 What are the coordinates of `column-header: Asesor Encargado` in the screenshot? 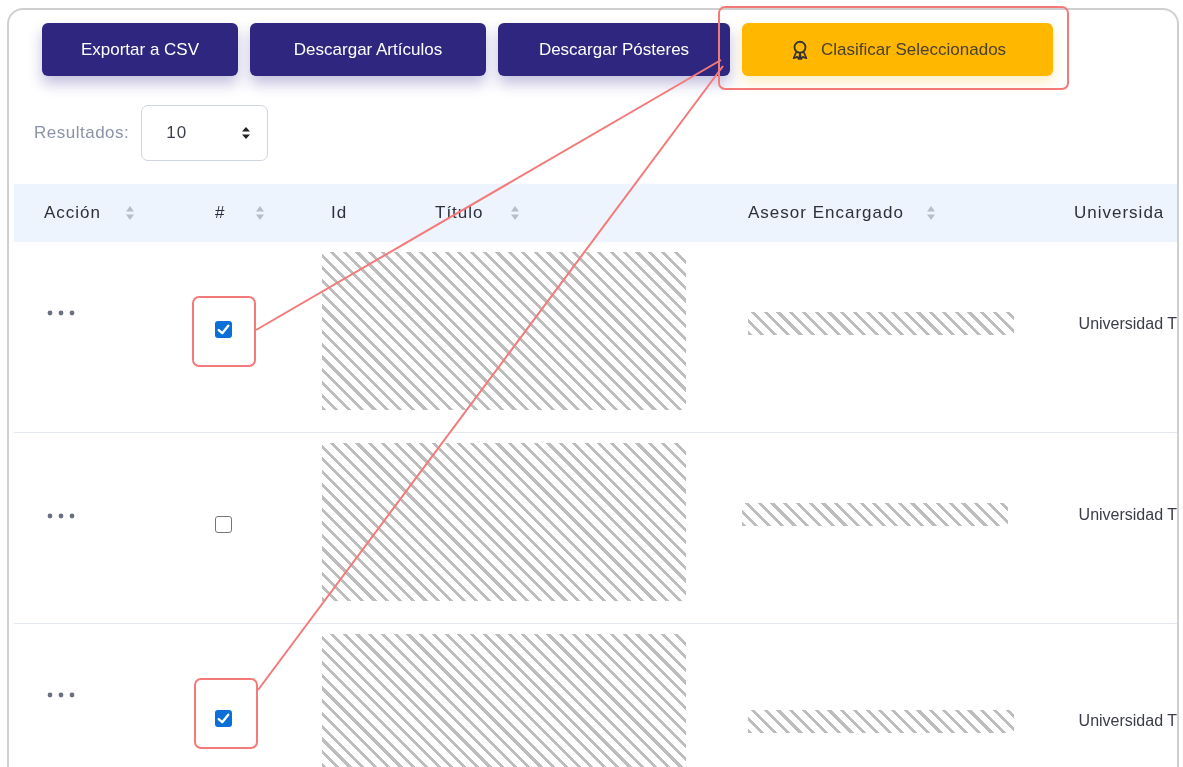 It's located at (883, 213).